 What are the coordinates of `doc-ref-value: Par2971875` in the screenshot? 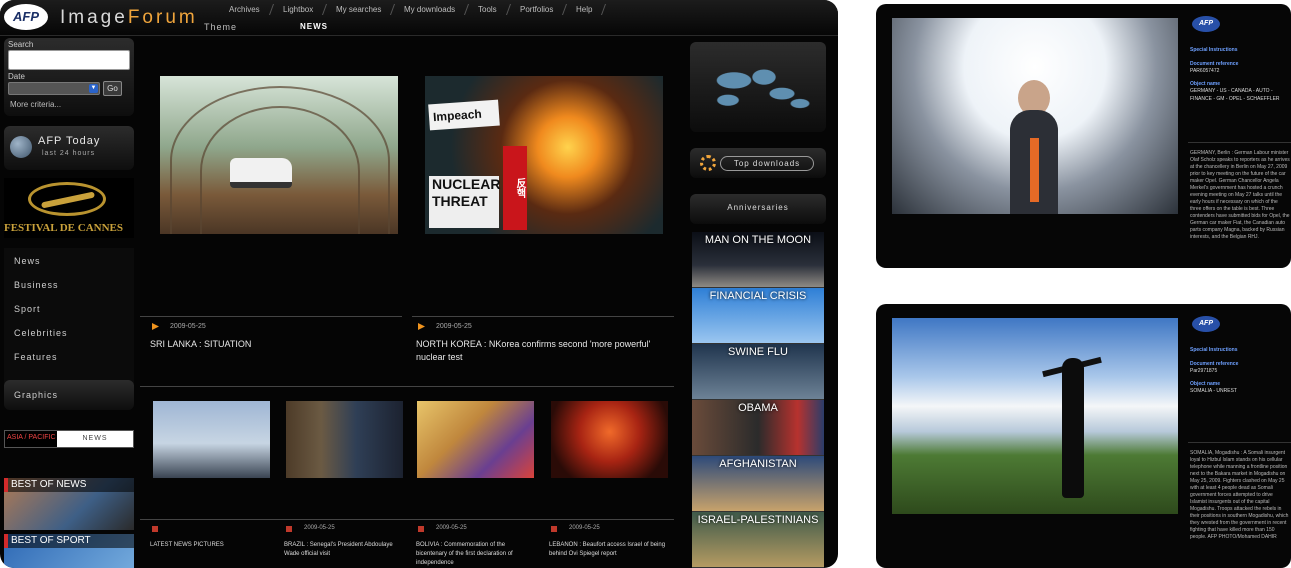 It's located at (1204, 371).